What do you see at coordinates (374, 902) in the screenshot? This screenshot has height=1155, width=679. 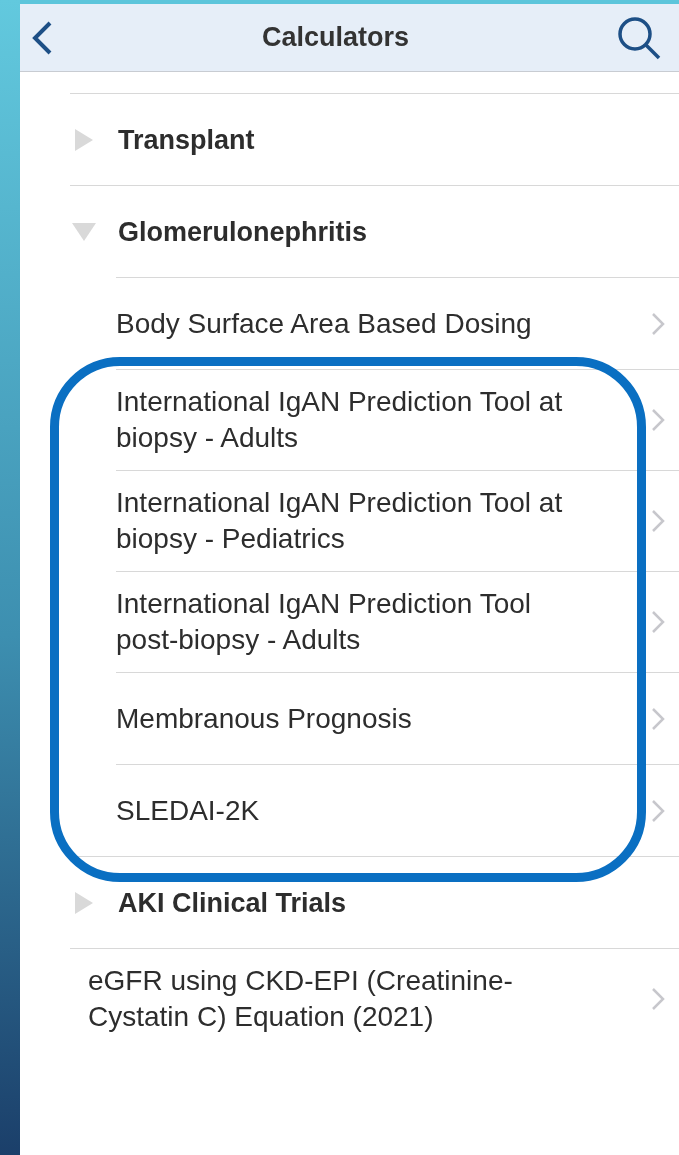 I see `category-row: AKI Clinical Trials` at bounding box center [374, 902].